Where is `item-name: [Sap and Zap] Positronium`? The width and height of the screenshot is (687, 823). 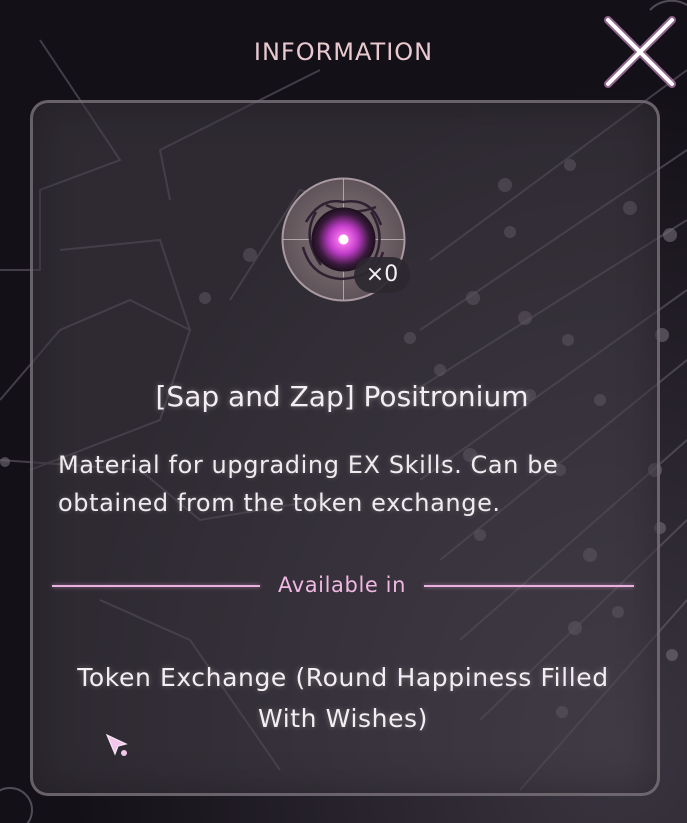
item-name: [Sap and Zap] Positronium is located at coordinates (342, 396).